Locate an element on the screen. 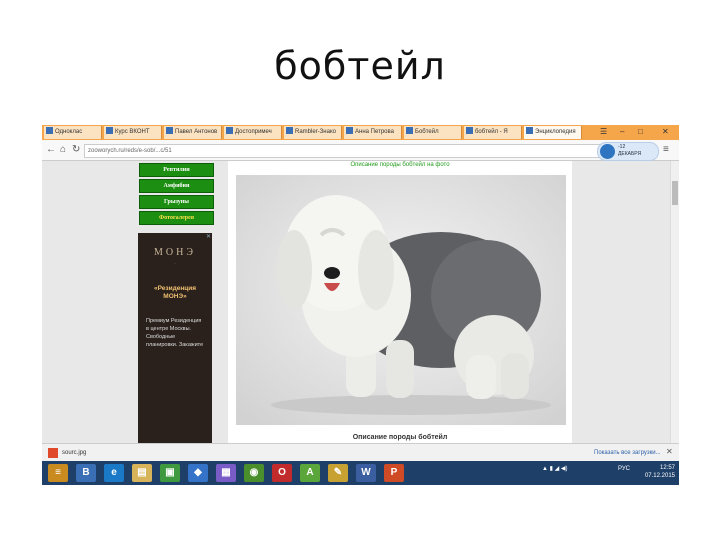  chrome-glyph: ◉ is located at coordinates (254, 472).